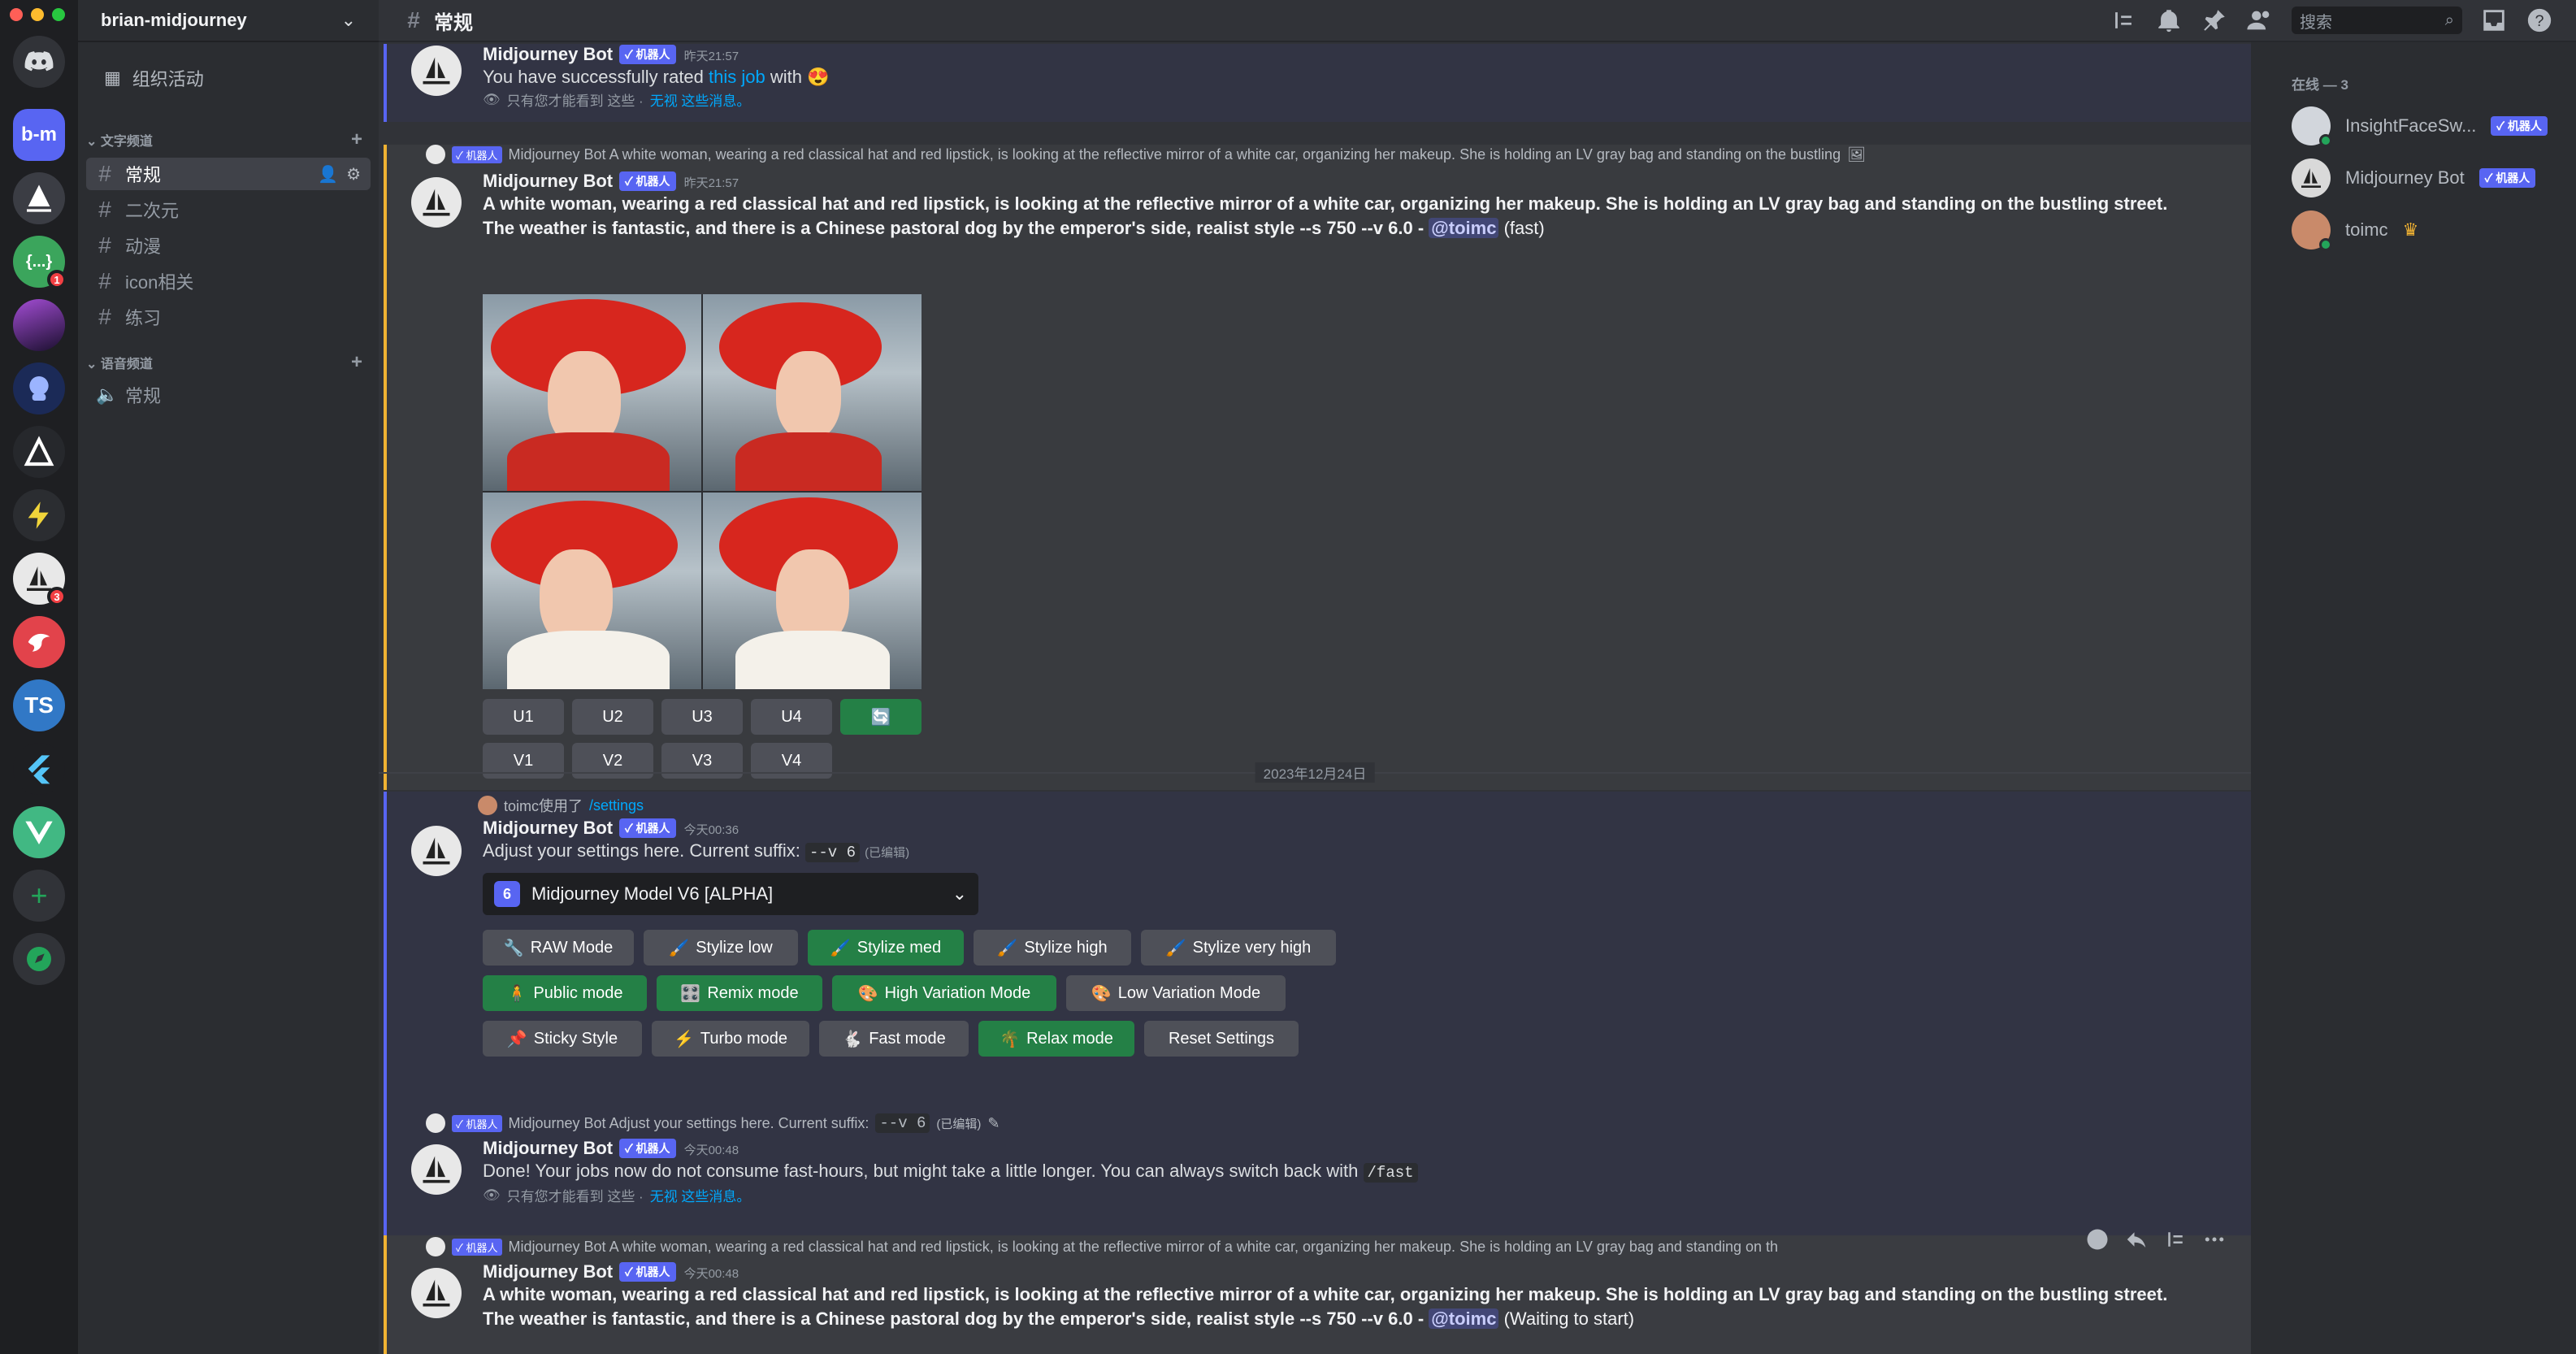  What do you see at coordinates (565, 993) in the screenshot?
I see `public-mode-button: 🧍 Public mode` at bounding box center [565, 993].